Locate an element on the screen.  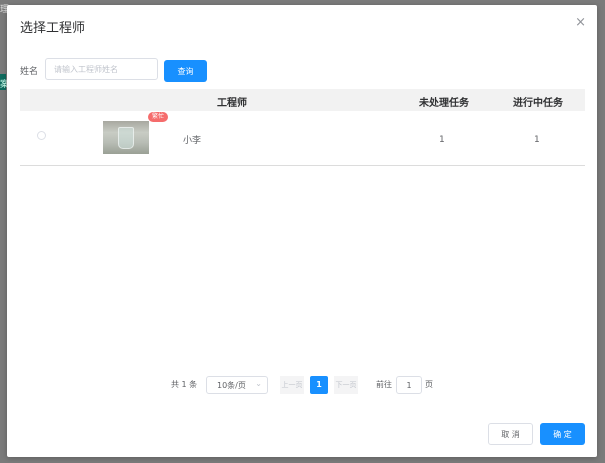
dialog-title: 选择工程师 is located at coordinates (53, 28).